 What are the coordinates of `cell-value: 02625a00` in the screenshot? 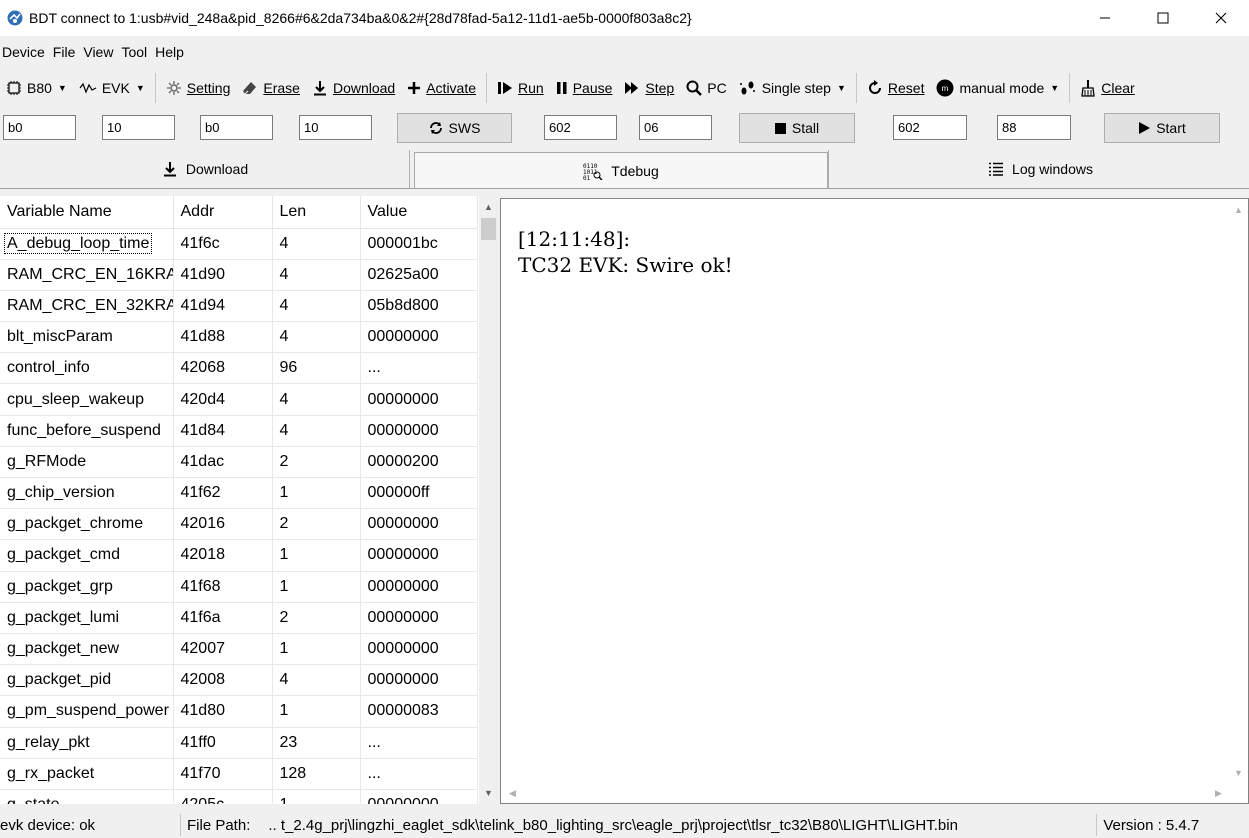 It's located at (419, 275).